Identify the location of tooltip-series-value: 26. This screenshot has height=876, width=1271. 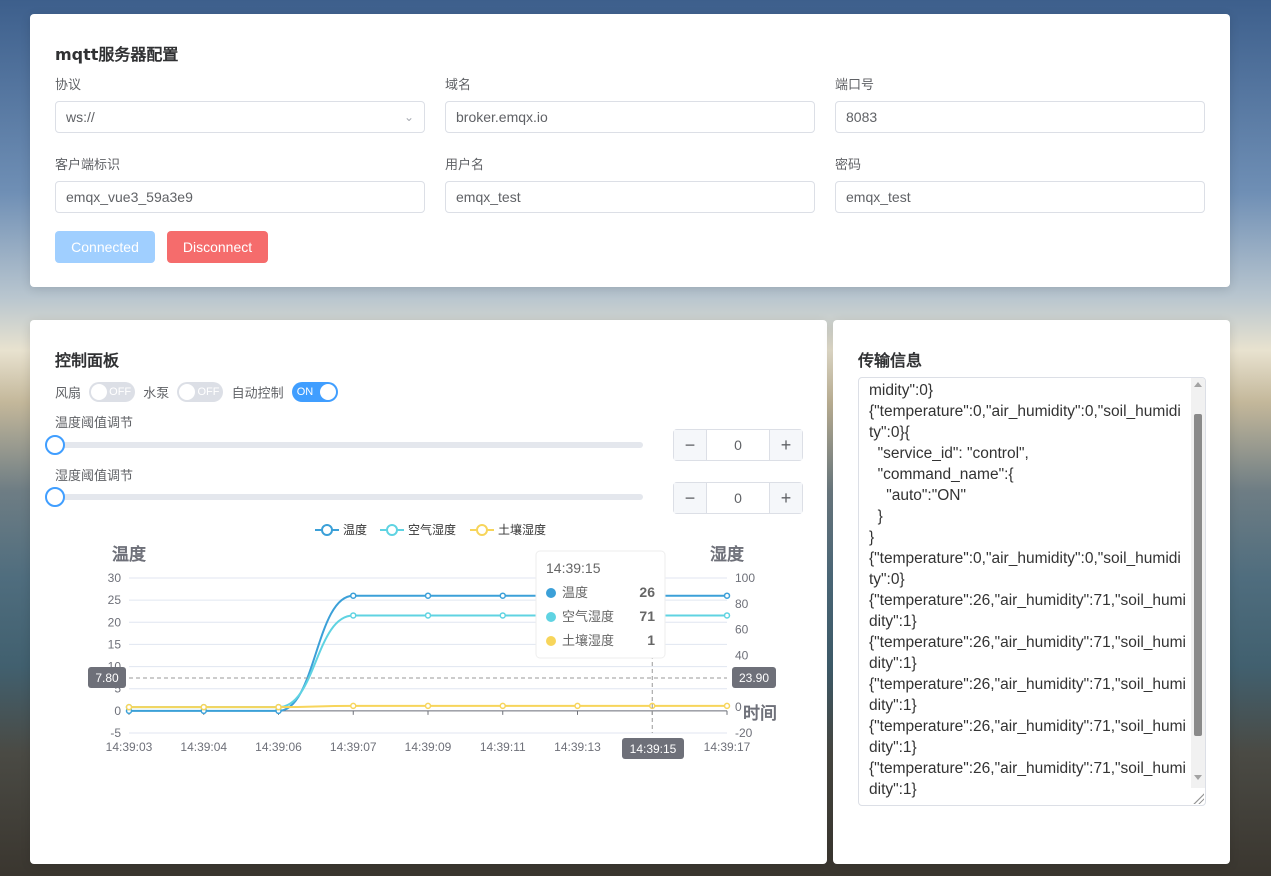
(647, 592).